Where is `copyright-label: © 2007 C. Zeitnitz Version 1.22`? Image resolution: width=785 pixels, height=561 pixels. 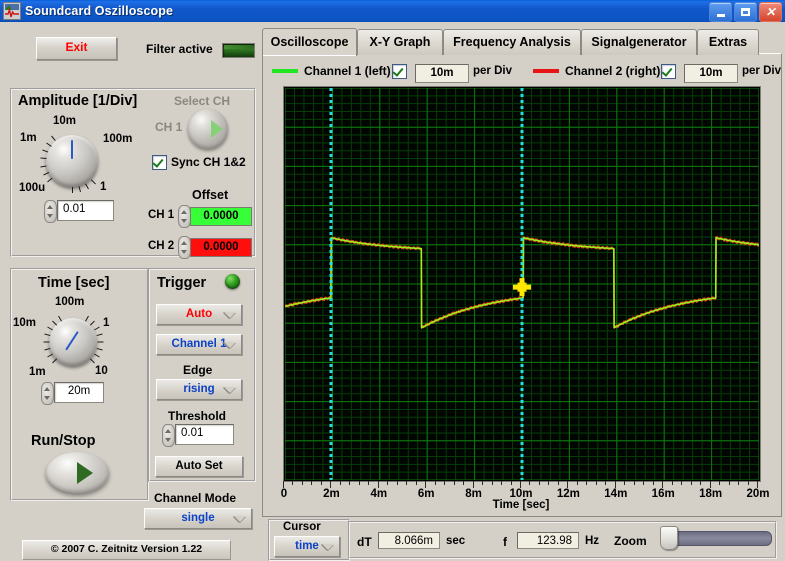
copyright-label: © 2007 C. Zeitnitz Version 1.22 is located at coordinates (126, 550).